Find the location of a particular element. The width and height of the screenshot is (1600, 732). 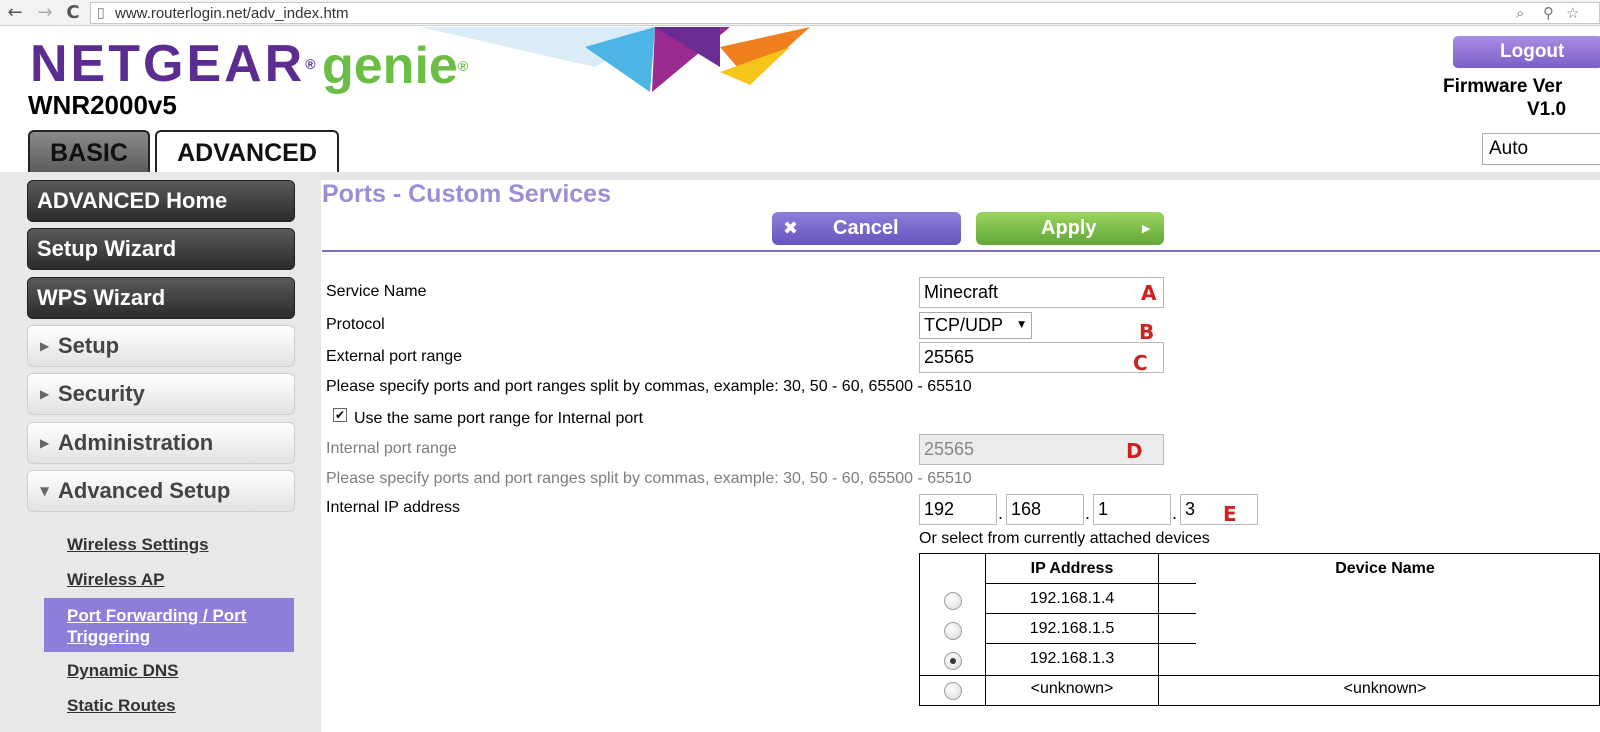

logout-button: Logout is located at coordinates (1526, 52).